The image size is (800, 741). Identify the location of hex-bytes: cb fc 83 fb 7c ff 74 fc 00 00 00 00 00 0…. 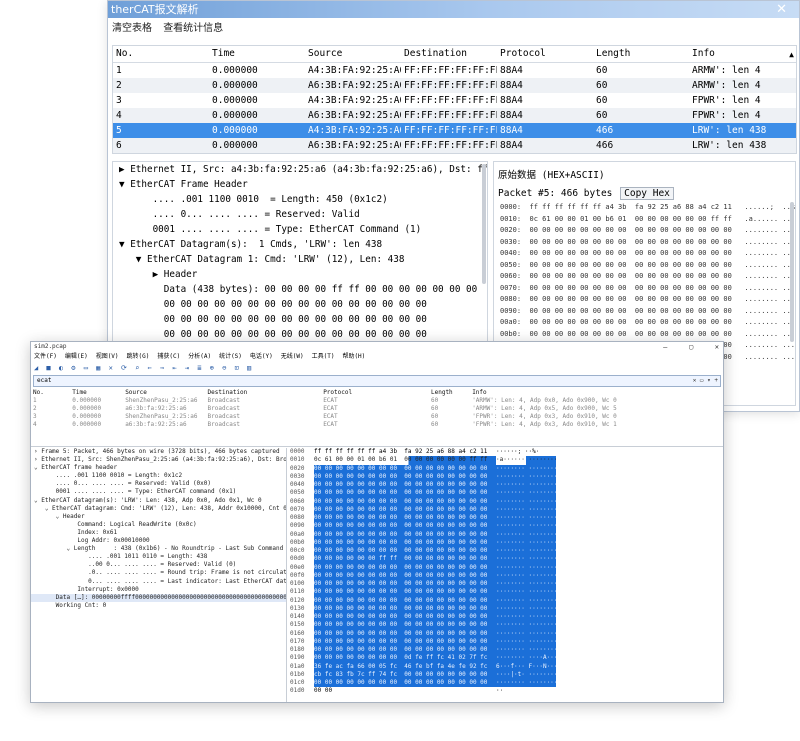
(405, 674).